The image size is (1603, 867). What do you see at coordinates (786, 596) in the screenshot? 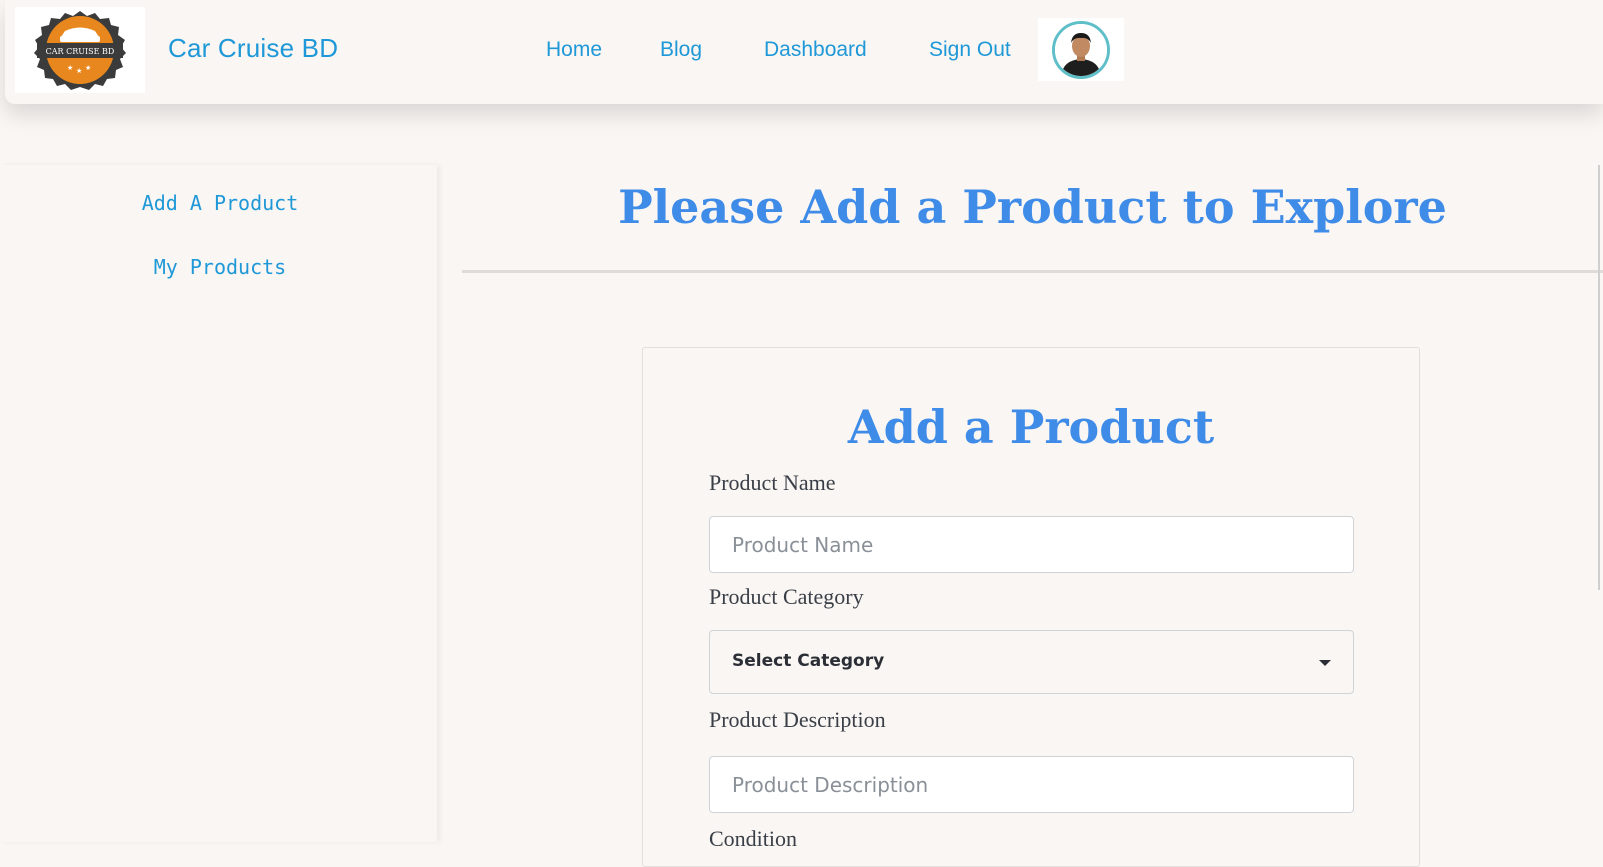
I see `product-category-label: Product Category` at bounding box center [786, 596].